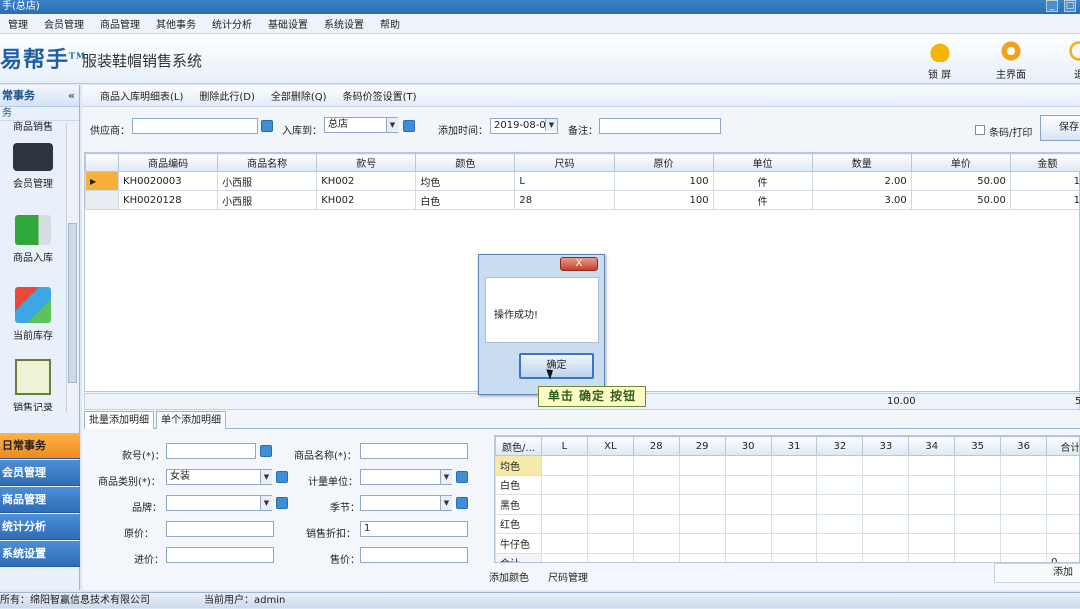  I want to click on style-input, so click(211, 451).